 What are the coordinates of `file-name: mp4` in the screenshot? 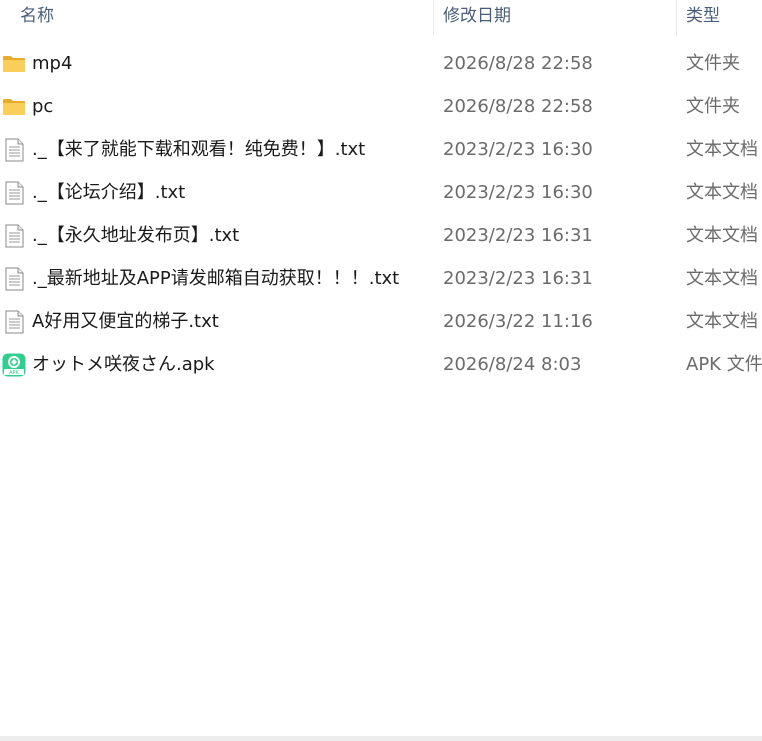 It's located at (52, 63).